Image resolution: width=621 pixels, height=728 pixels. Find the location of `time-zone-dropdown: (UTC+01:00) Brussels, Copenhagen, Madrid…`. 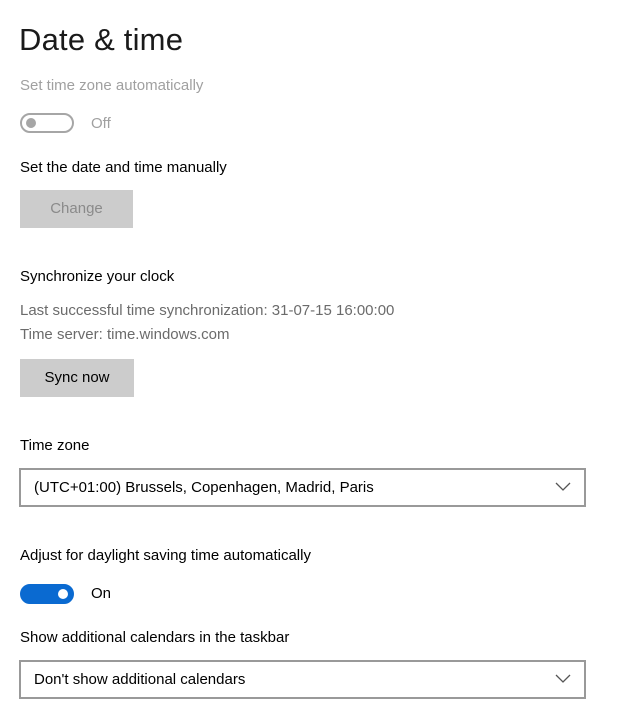

time-zone-dropdown: (UTC+01:00) Brussels, Copenhagen, Madrid… is located at coordinates (302, 487).